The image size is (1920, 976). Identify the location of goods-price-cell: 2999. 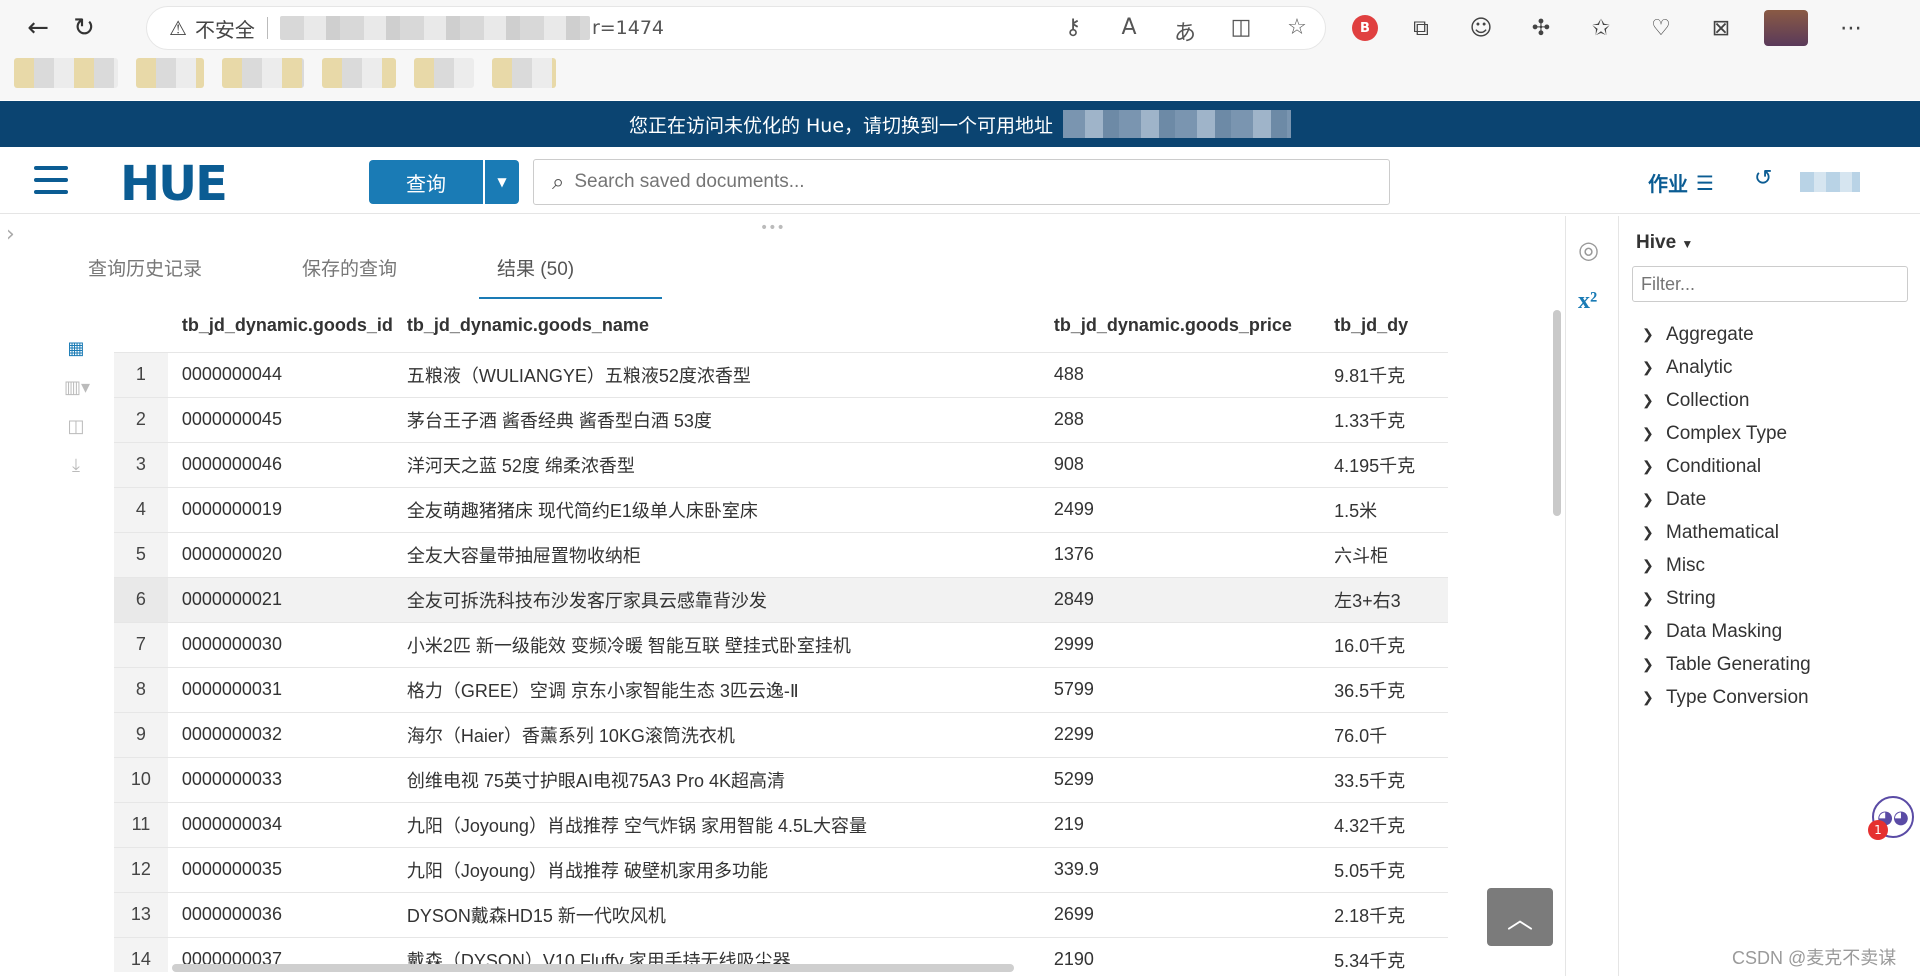
(1180, 644).